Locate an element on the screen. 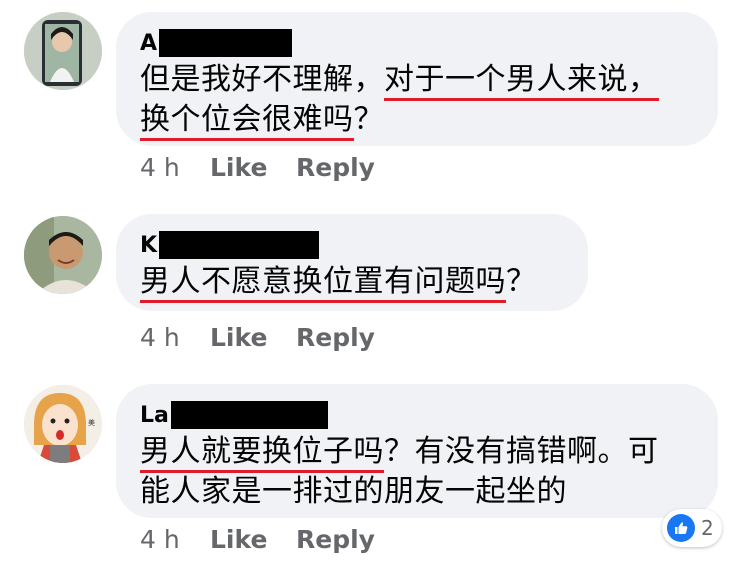  underlined-text-segment: 对于一个男人来说， is located at coordinates (521, 81).